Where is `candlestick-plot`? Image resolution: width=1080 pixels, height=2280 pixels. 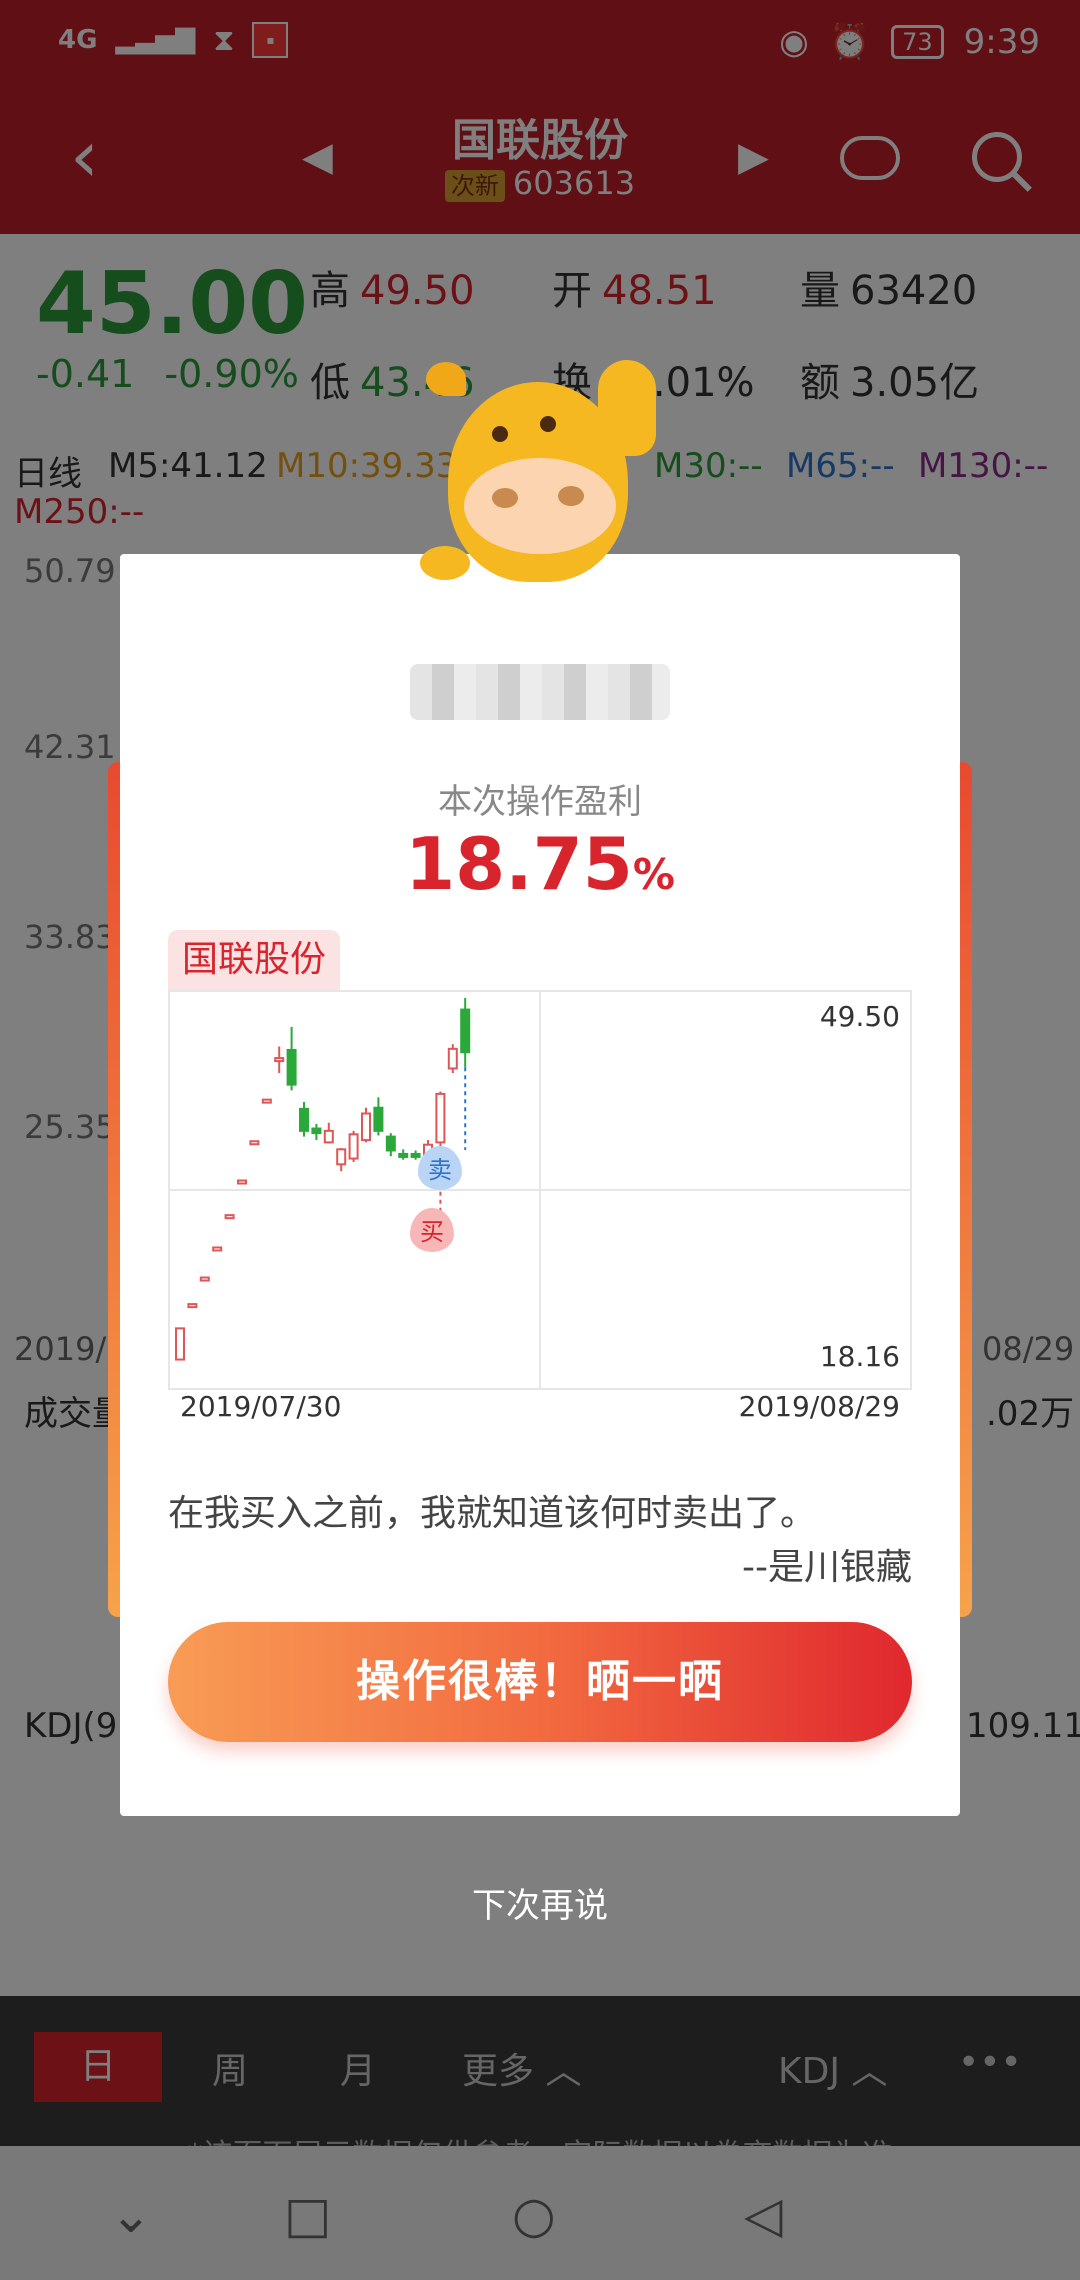
candlestick-plot is located at coordinates (540, 1190).